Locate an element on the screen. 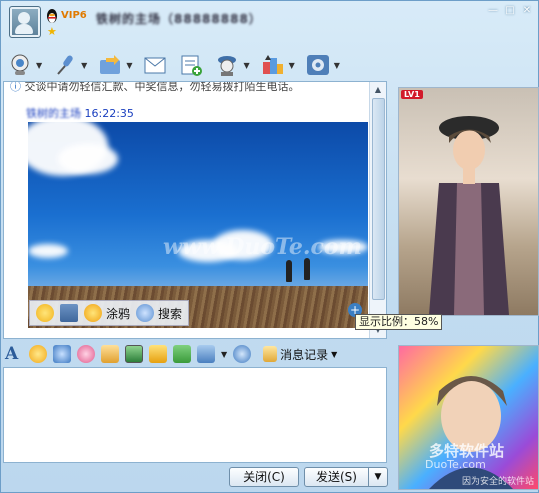 Image resolution: width=539 pixels, height=493 pixels. microphone-icon is located at coordinates (65, 65).